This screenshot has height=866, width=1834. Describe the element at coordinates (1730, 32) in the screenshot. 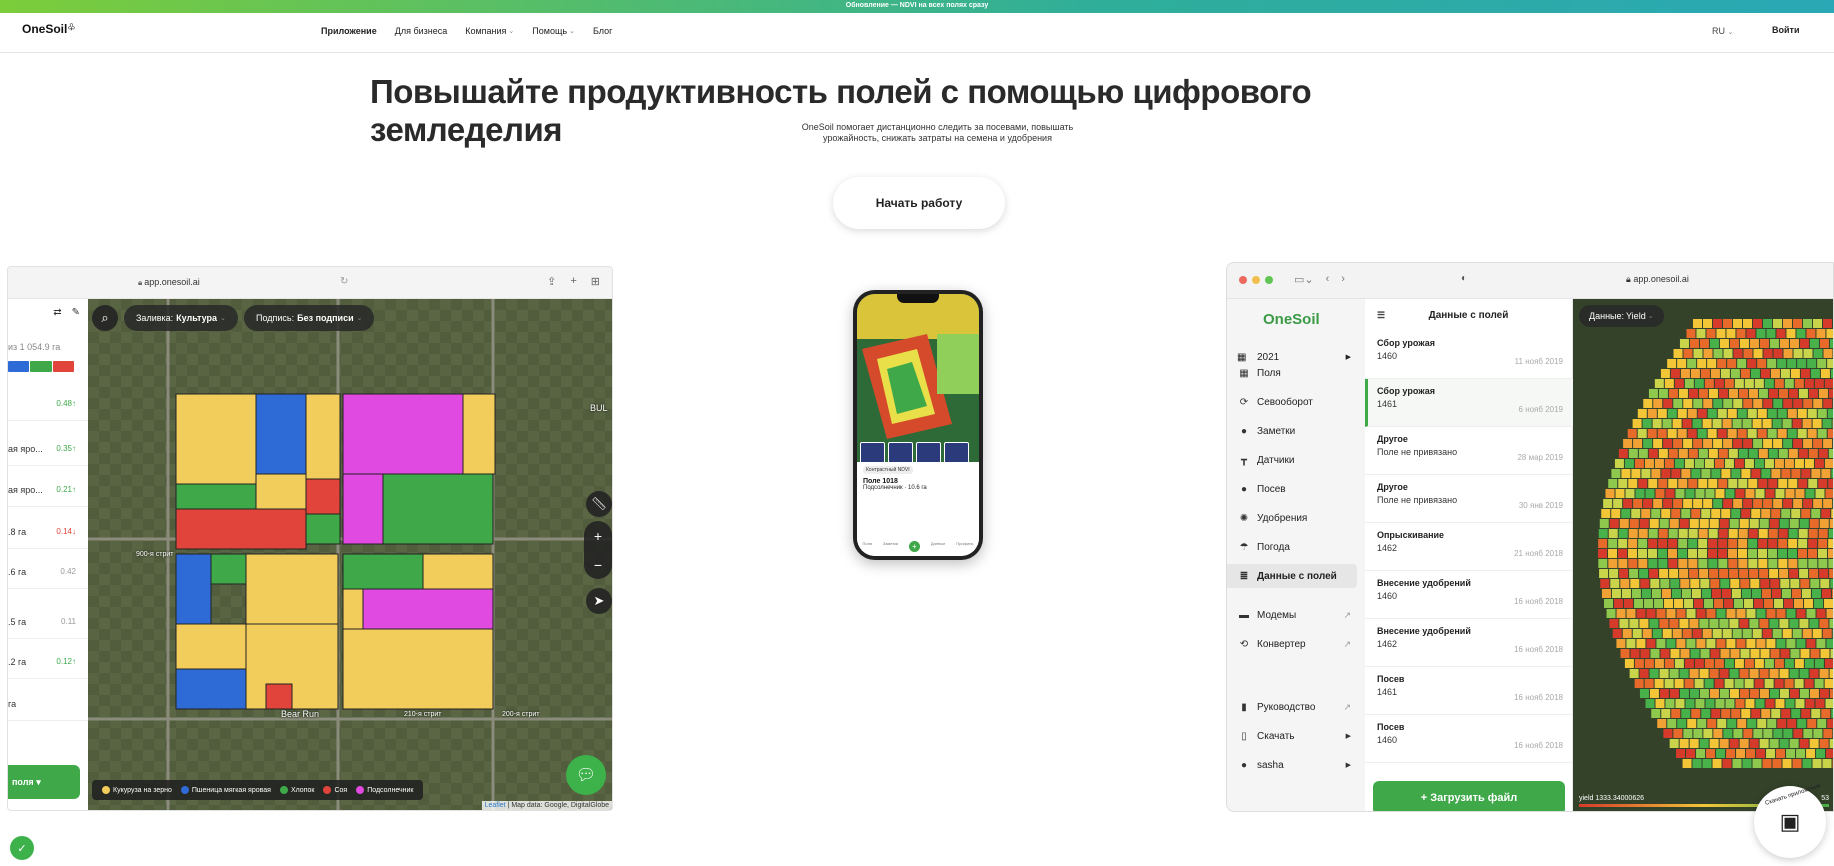

I see `chevron-down-icon: ⌄` at that location.